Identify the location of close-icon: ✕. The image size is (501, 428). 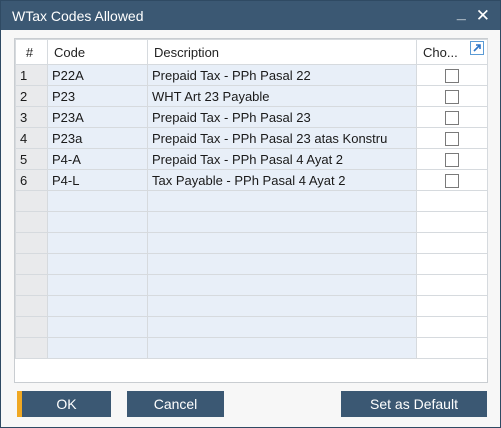
(483, 15).